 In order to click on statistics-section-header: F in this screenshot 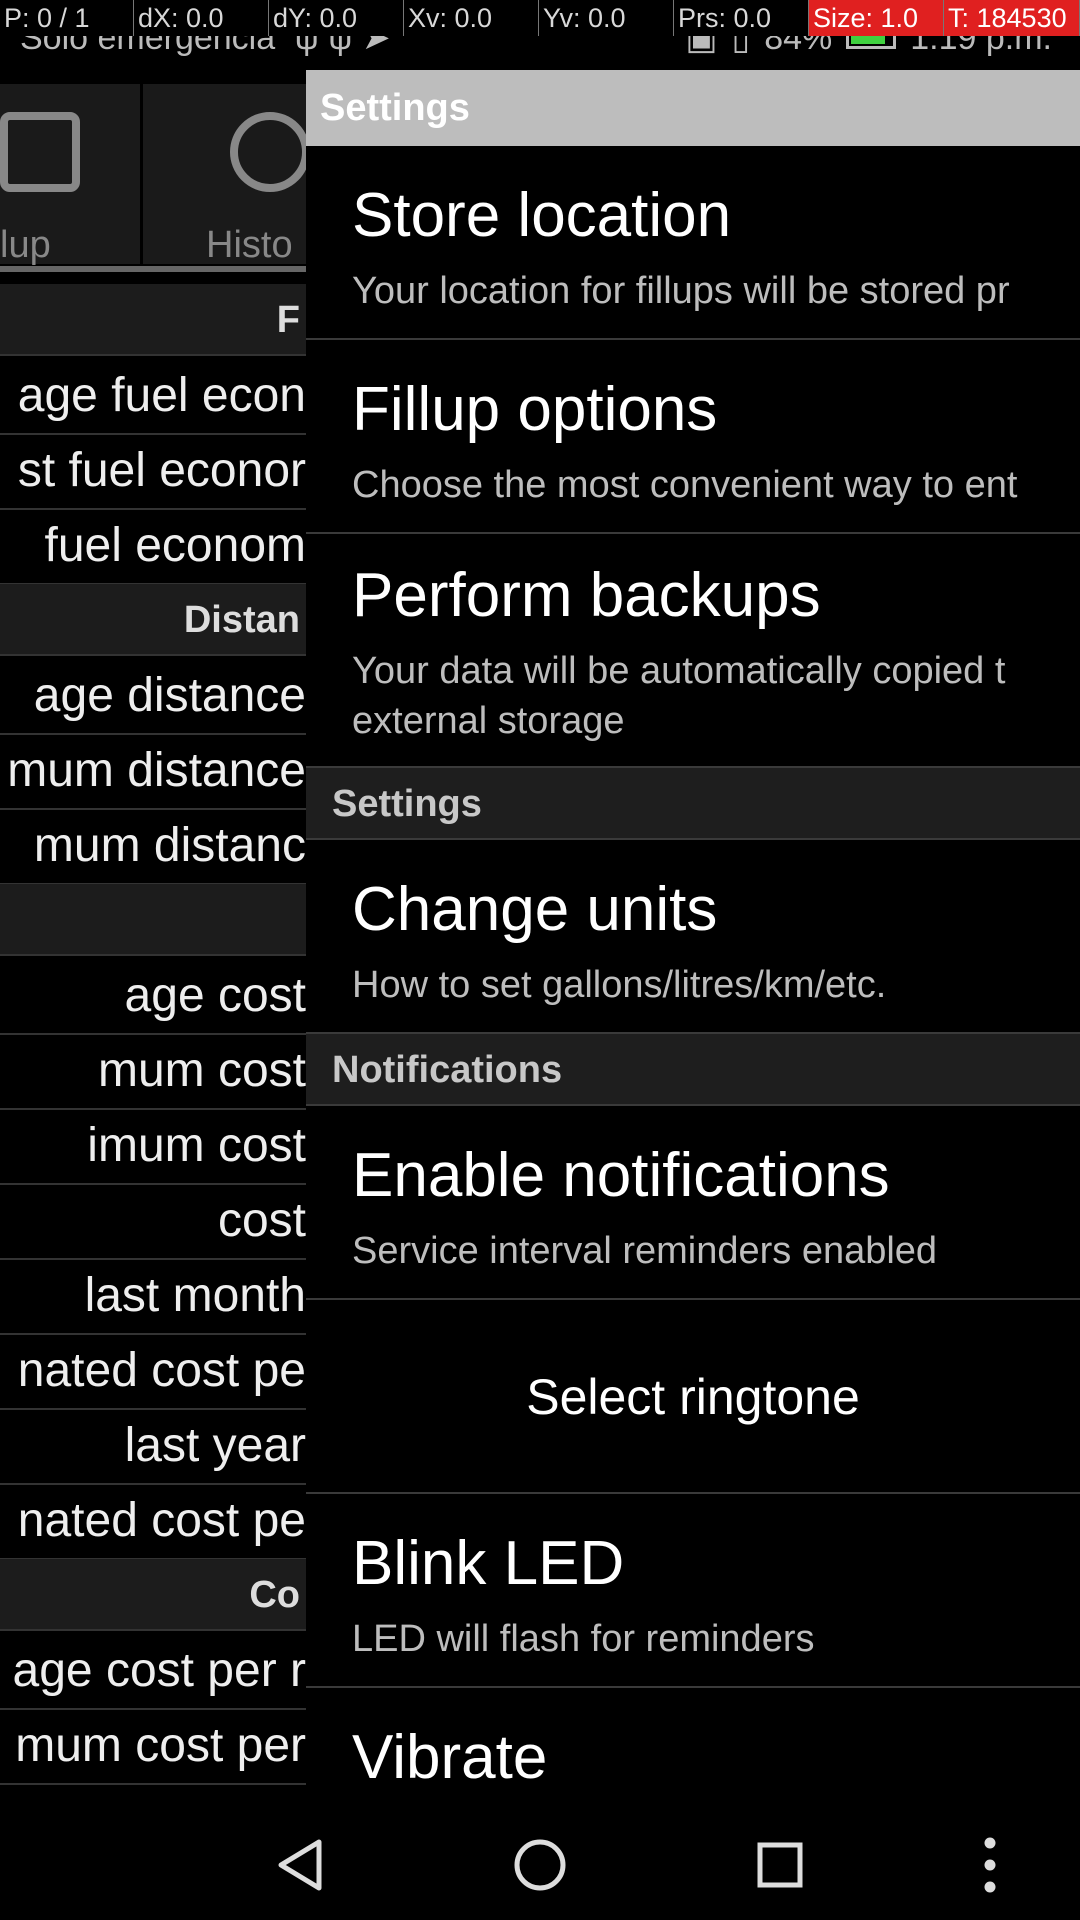, I will do `click(153, 320)`.